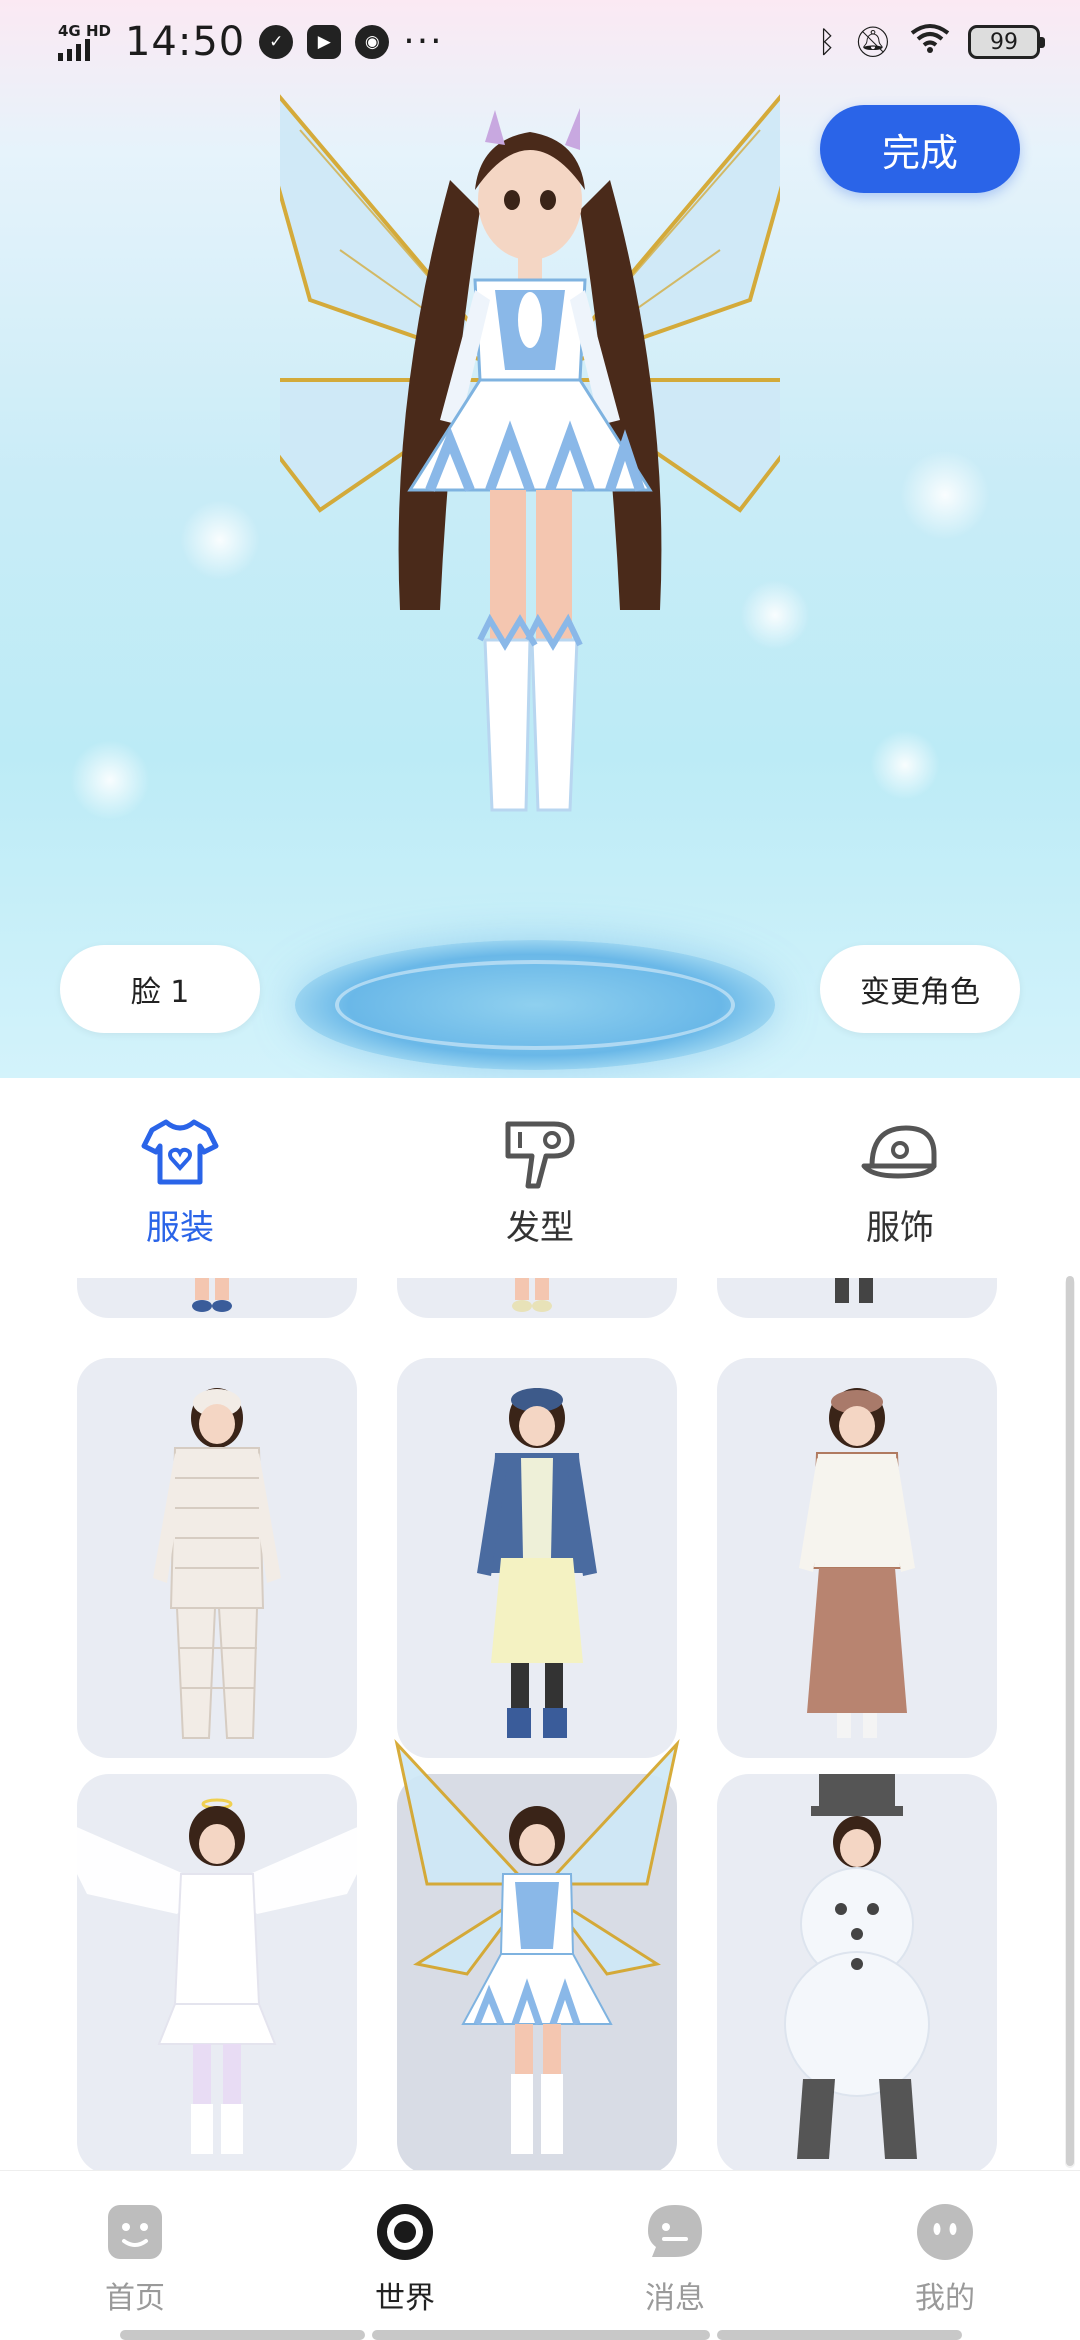 This screenshot has height=2340, width=1080. I want to click on tab-hairstyle: 发型, so click(540, 1178).